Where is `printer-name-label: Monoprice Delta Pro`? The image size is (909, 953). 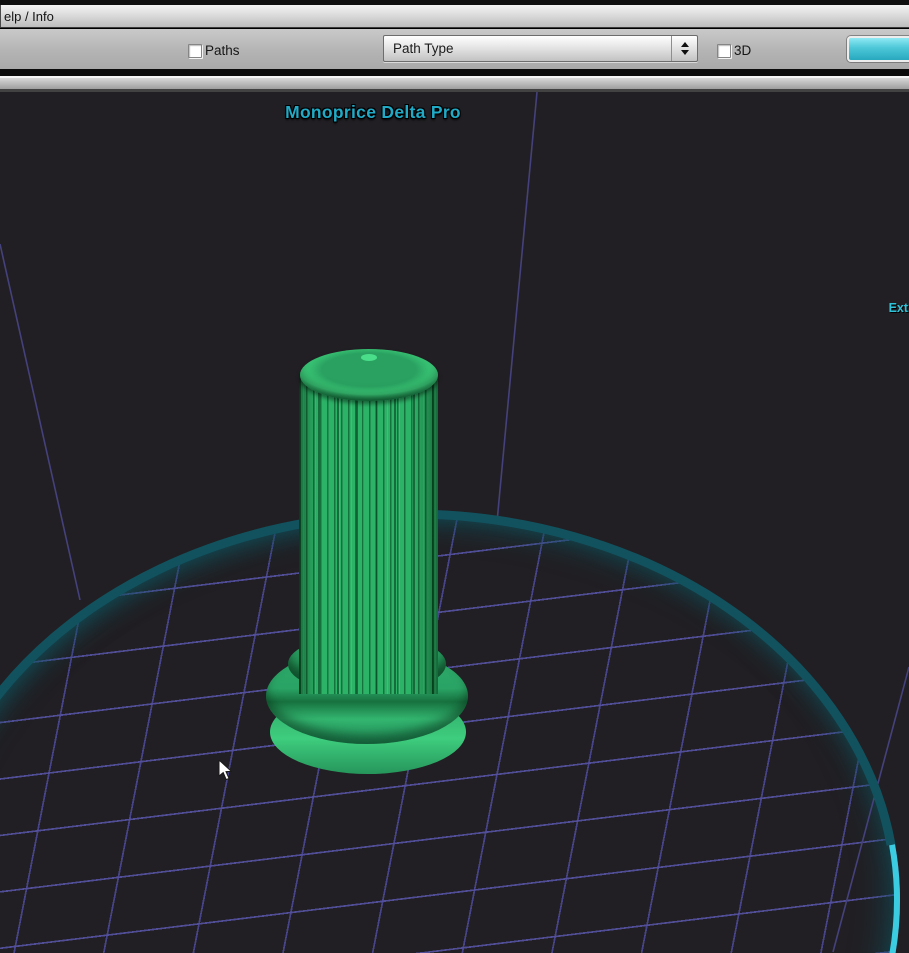 printer-name-label: Monoprice Delta Pro is located at coordinates (373, 112).